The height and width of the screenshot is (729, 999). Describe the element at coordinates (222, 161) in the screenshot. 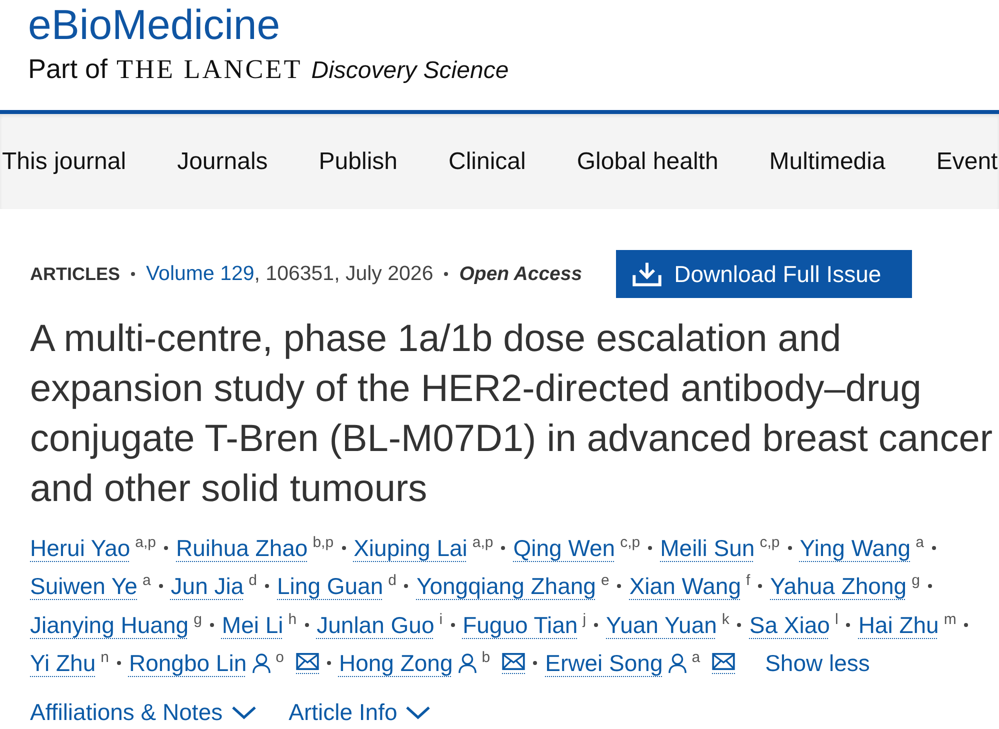

I see `nav-link: Journals` at that location.